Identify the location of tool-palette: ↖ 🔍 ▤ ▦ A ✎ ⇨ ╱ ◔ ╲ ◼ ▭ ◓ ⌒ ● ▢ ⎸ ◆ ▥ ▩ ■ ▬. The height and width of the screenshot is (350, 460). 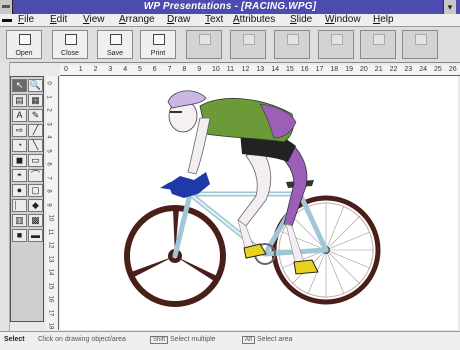
(27, 199).